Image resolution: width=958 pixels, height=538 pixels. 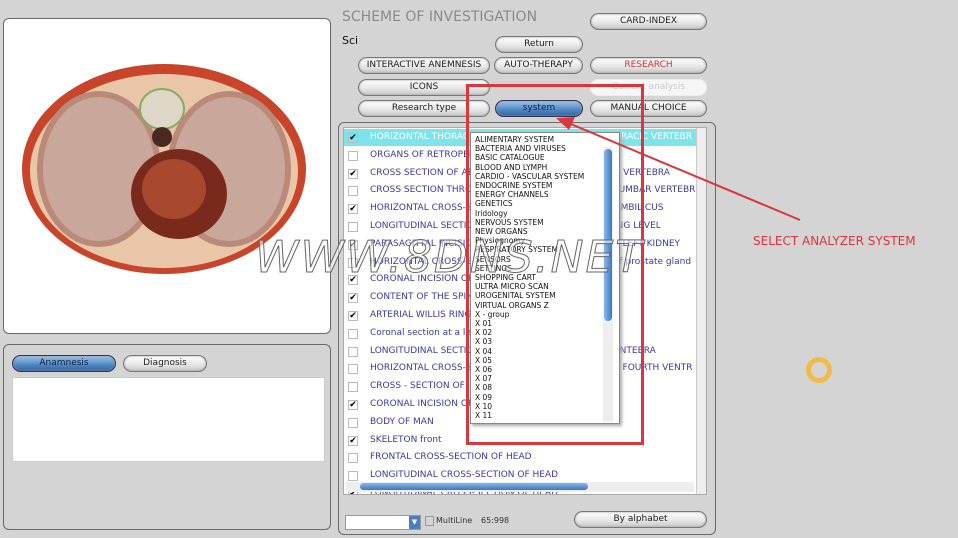 I want to click on annotation-text: SELECT ANALYZER SYSTEM, so click(x=834, y=241).